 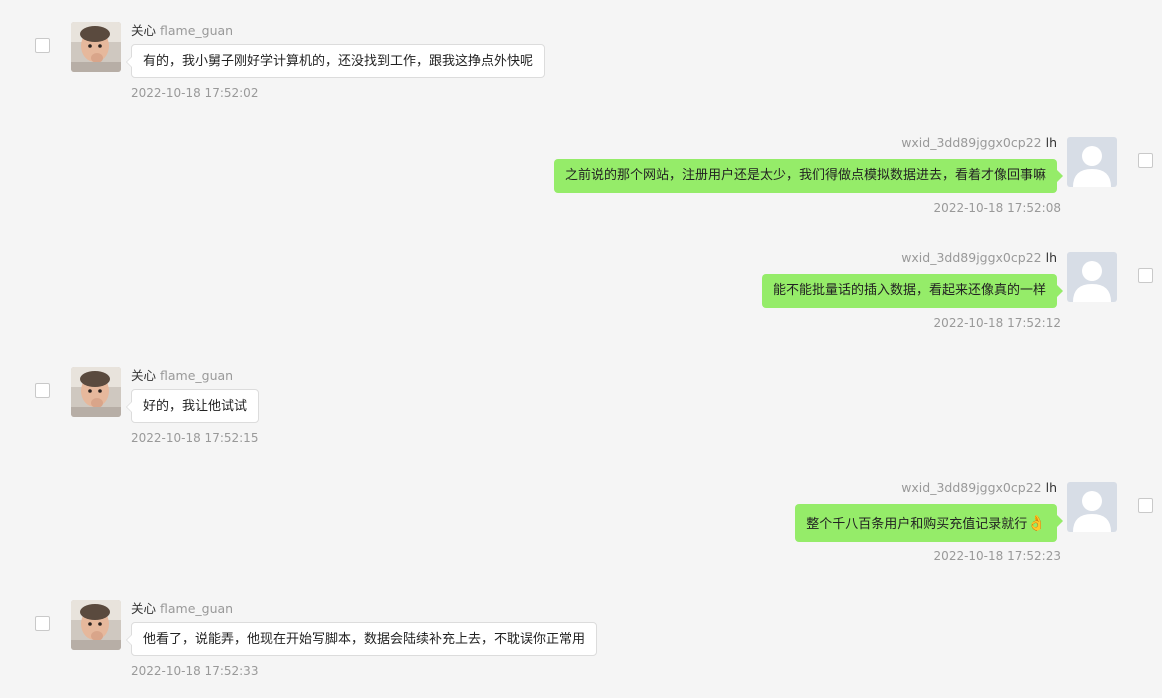 What do you see at coordinates (997, 556) in the screenshot?
I see `message-time: 2022-10-18 17:52:23` at bounding box center [997, 556].